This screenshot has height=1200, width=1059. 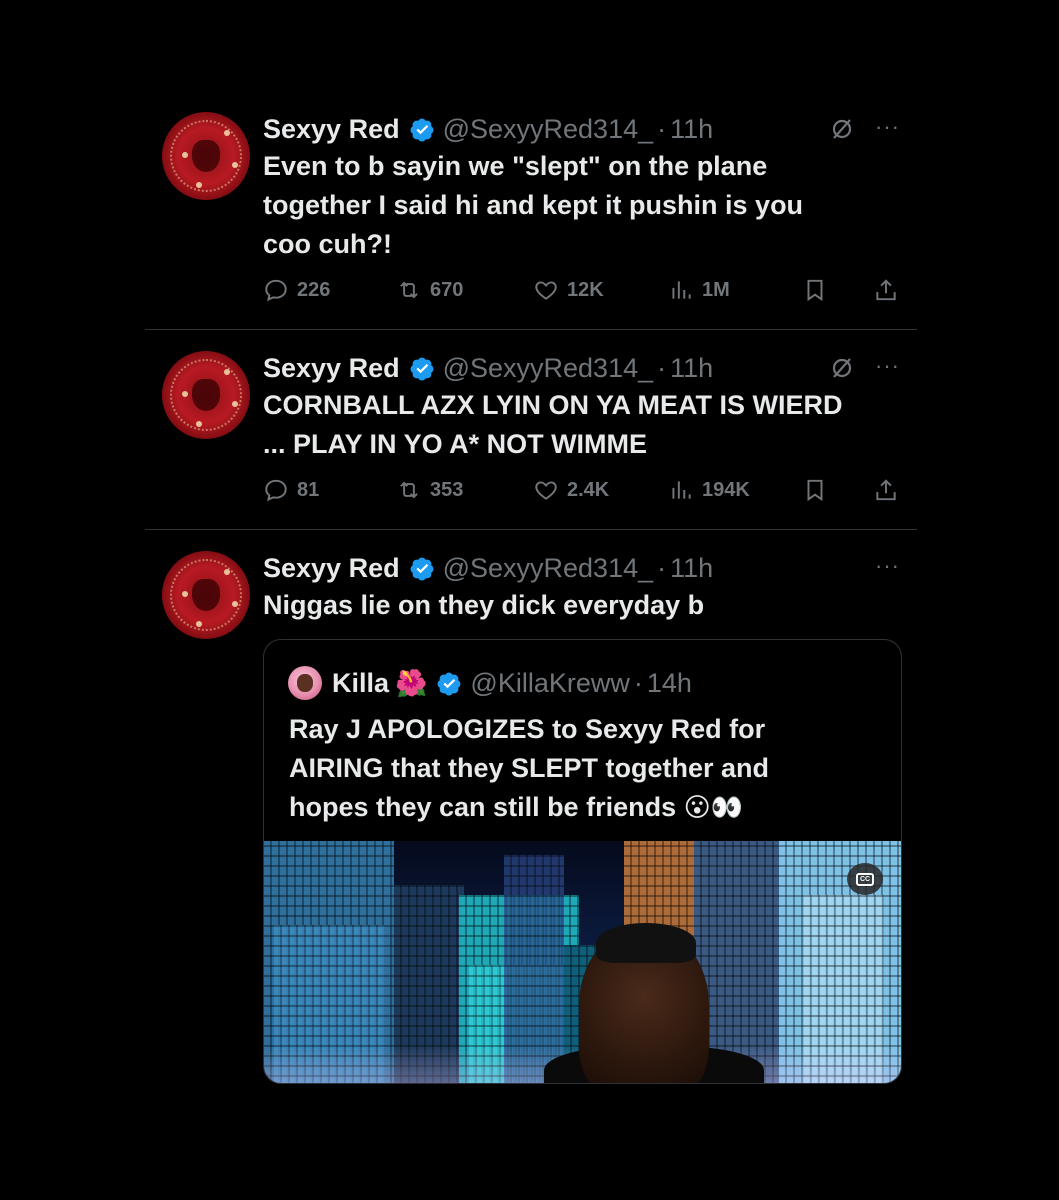 I want to click on views-button: 1M, so click(x=699, y=290).